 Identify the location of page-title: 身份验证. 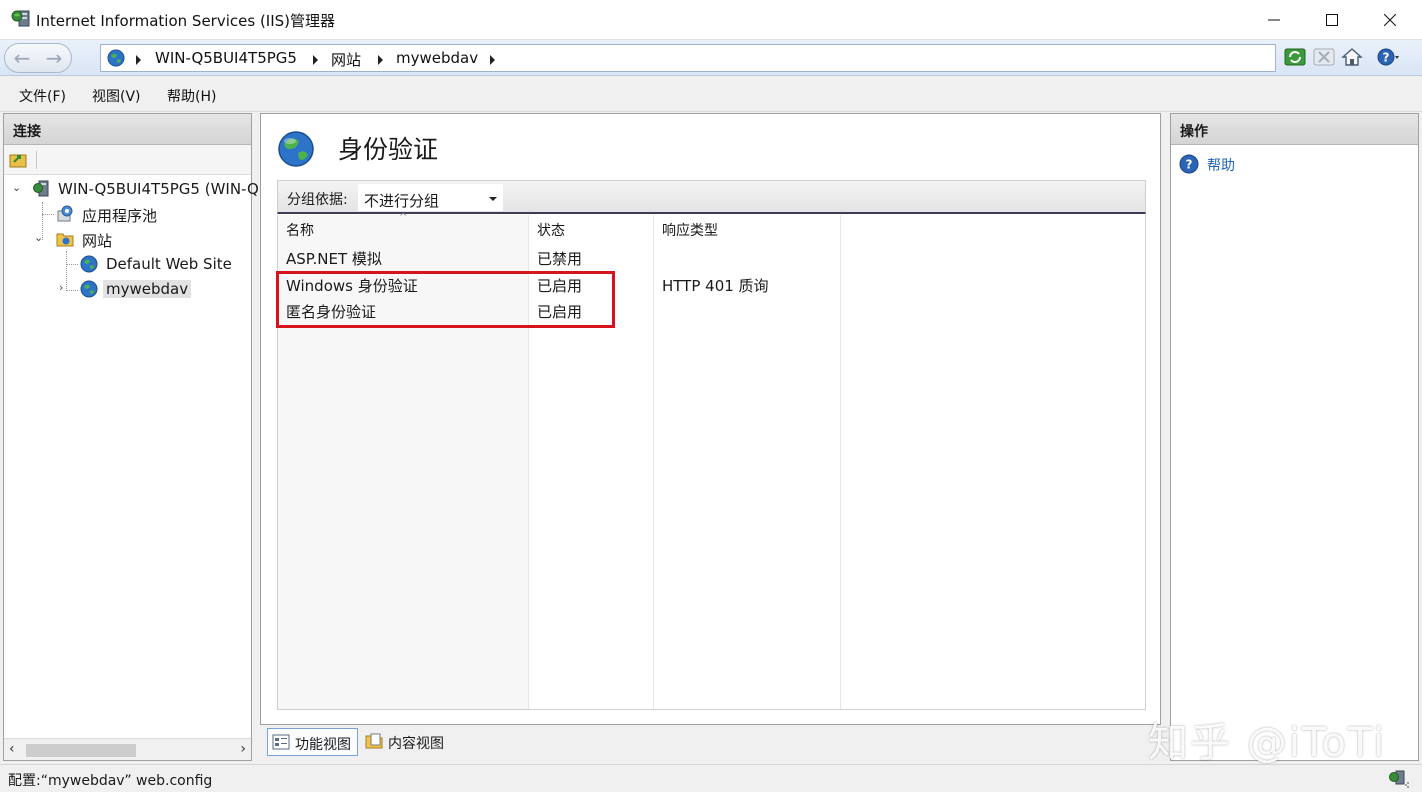
(388, 149).